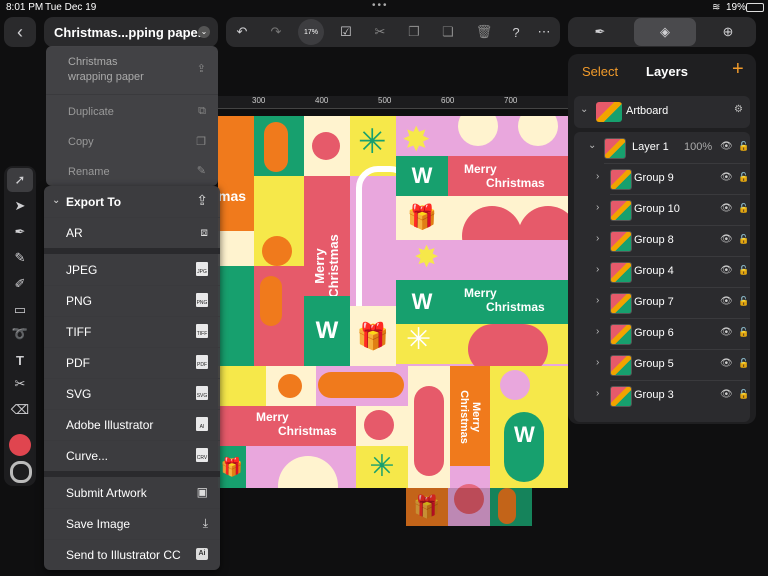 The width and height of the screenshot is (768, 576). Describe the element at coordinates (598, 176) in the screenshot. I see `chevron-right-icon: ›` at that location.